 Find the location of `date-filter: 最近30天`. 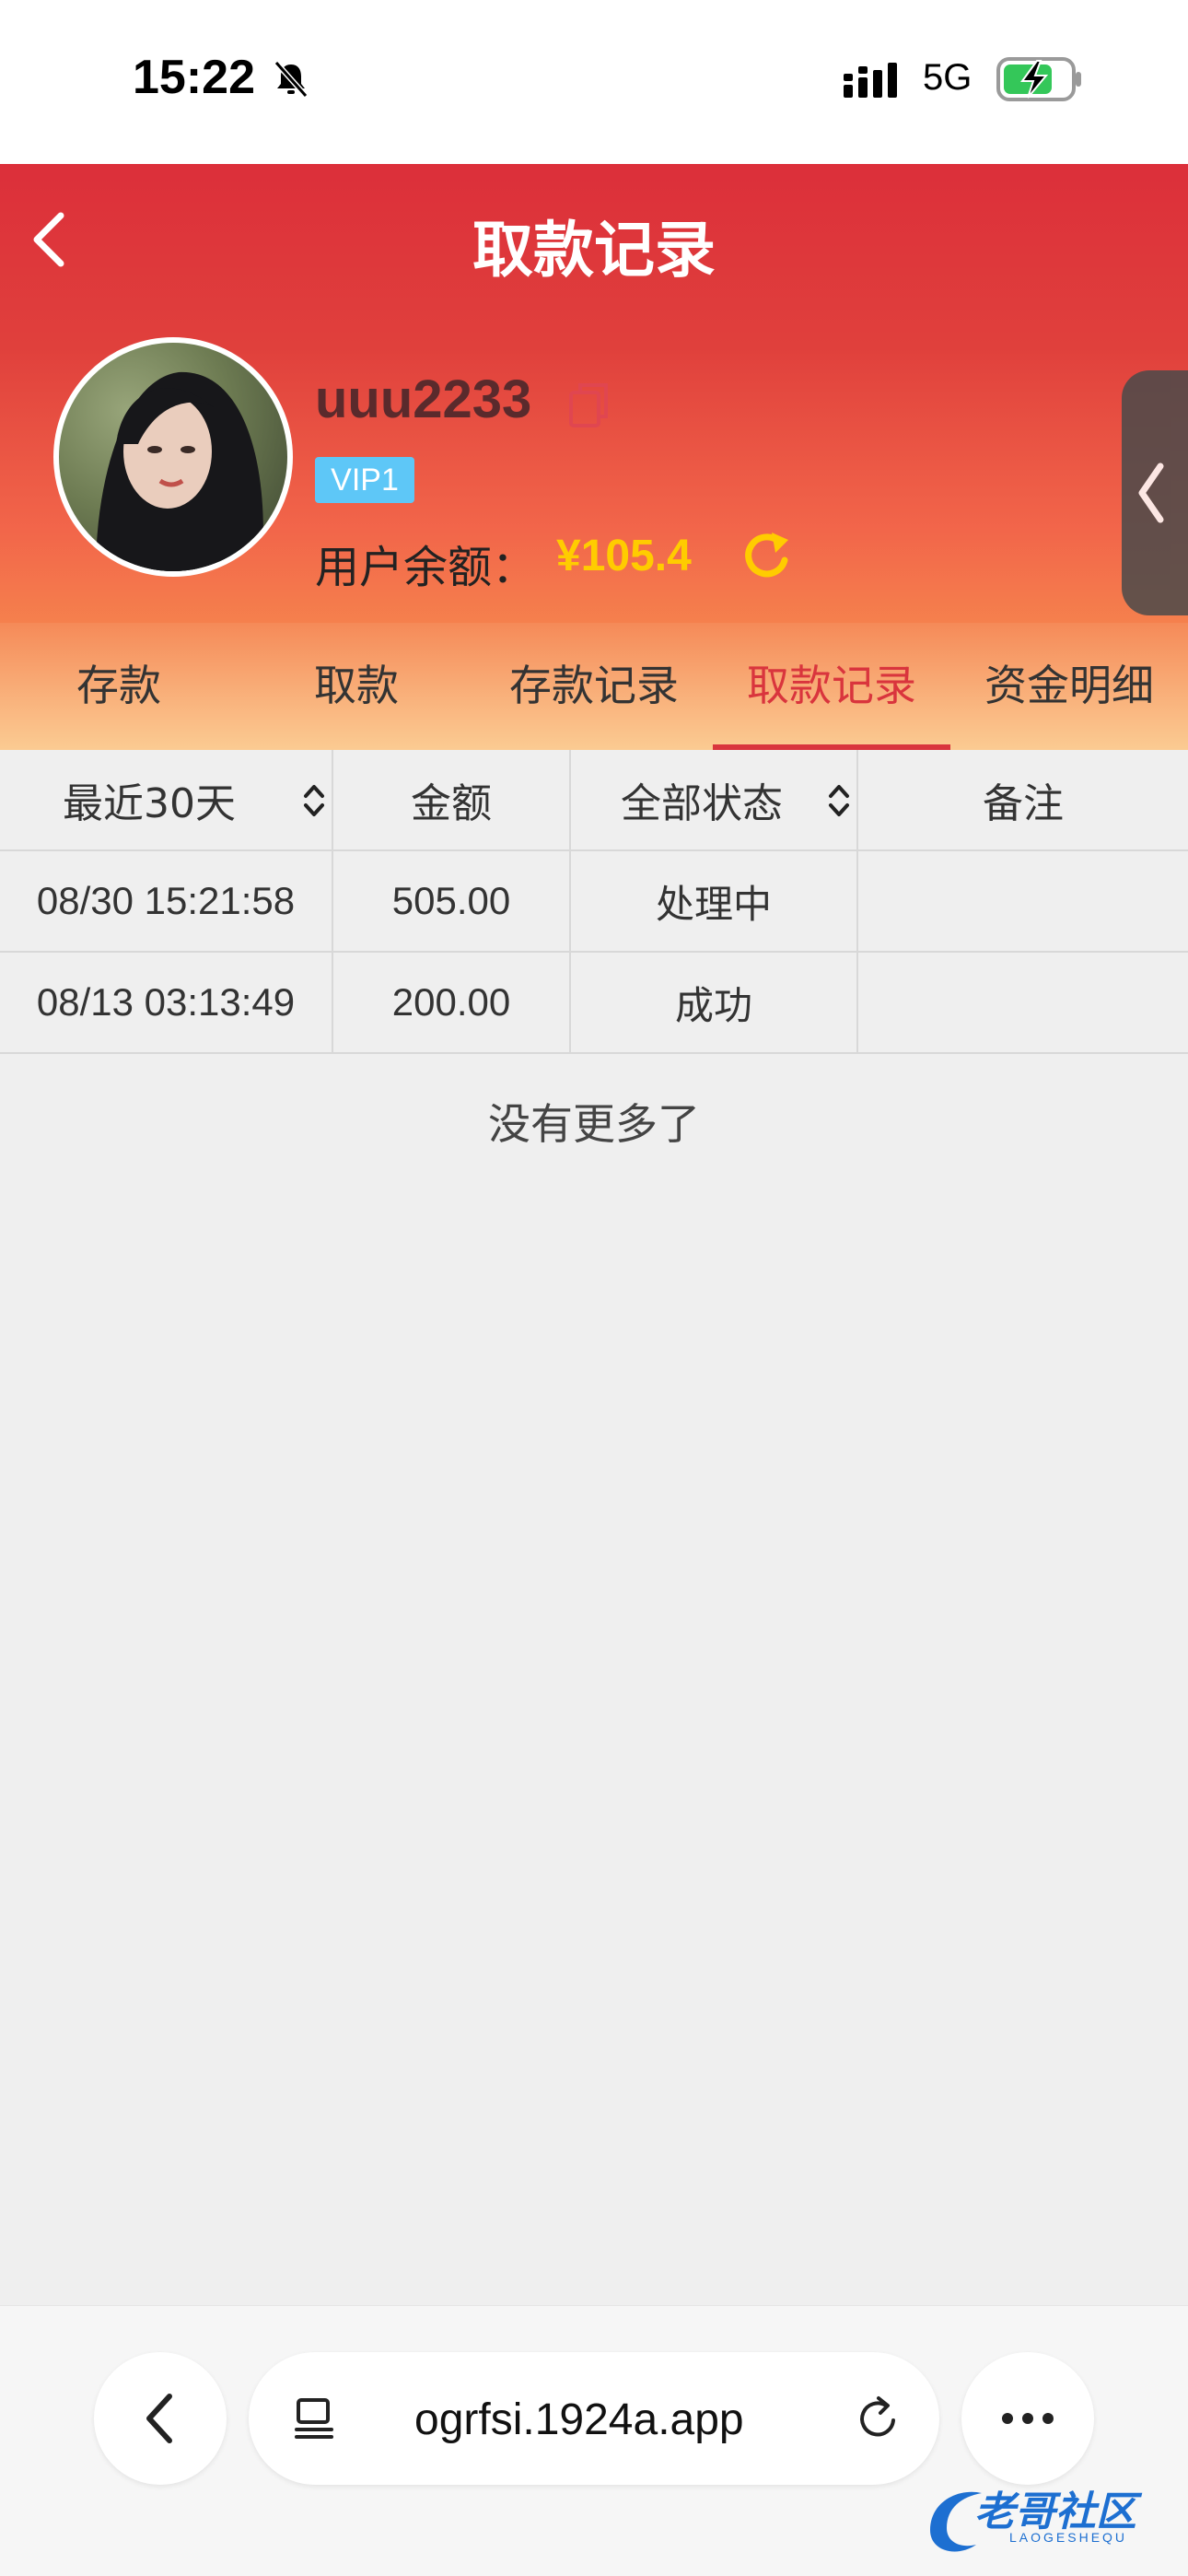

date-filter: 最近30天 is located at coordinates (166, 799).